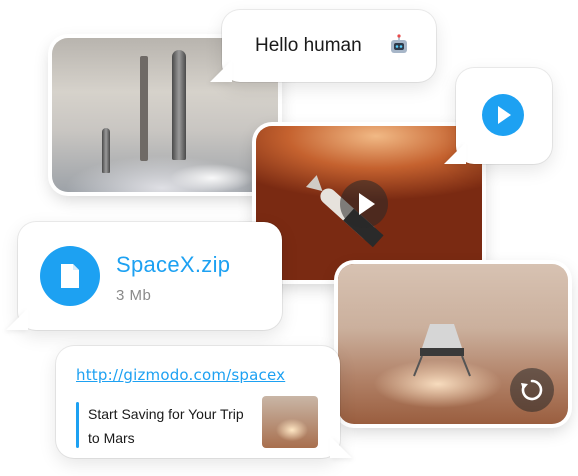 This screenshot has height=476, width=578. Describe the element at coordinates (308, 45) in the screenshot. I see `hello-message-text: Hello human` at that location.